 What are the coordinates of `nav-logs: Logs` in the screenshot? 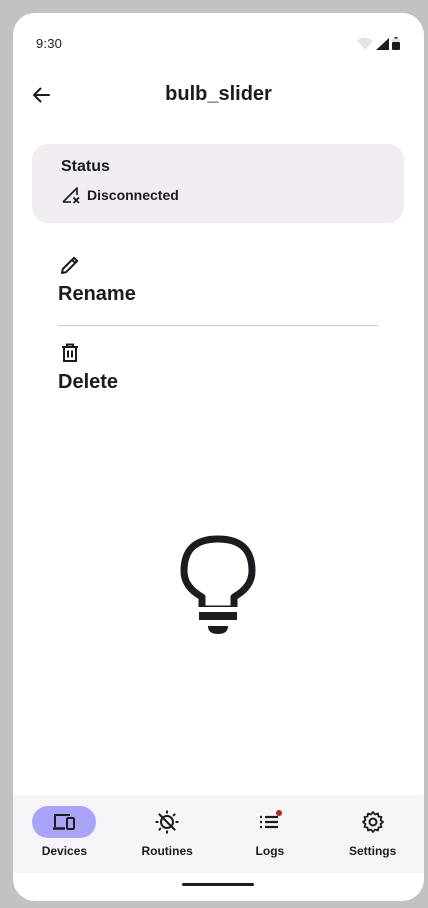 It's located at (270, 834).